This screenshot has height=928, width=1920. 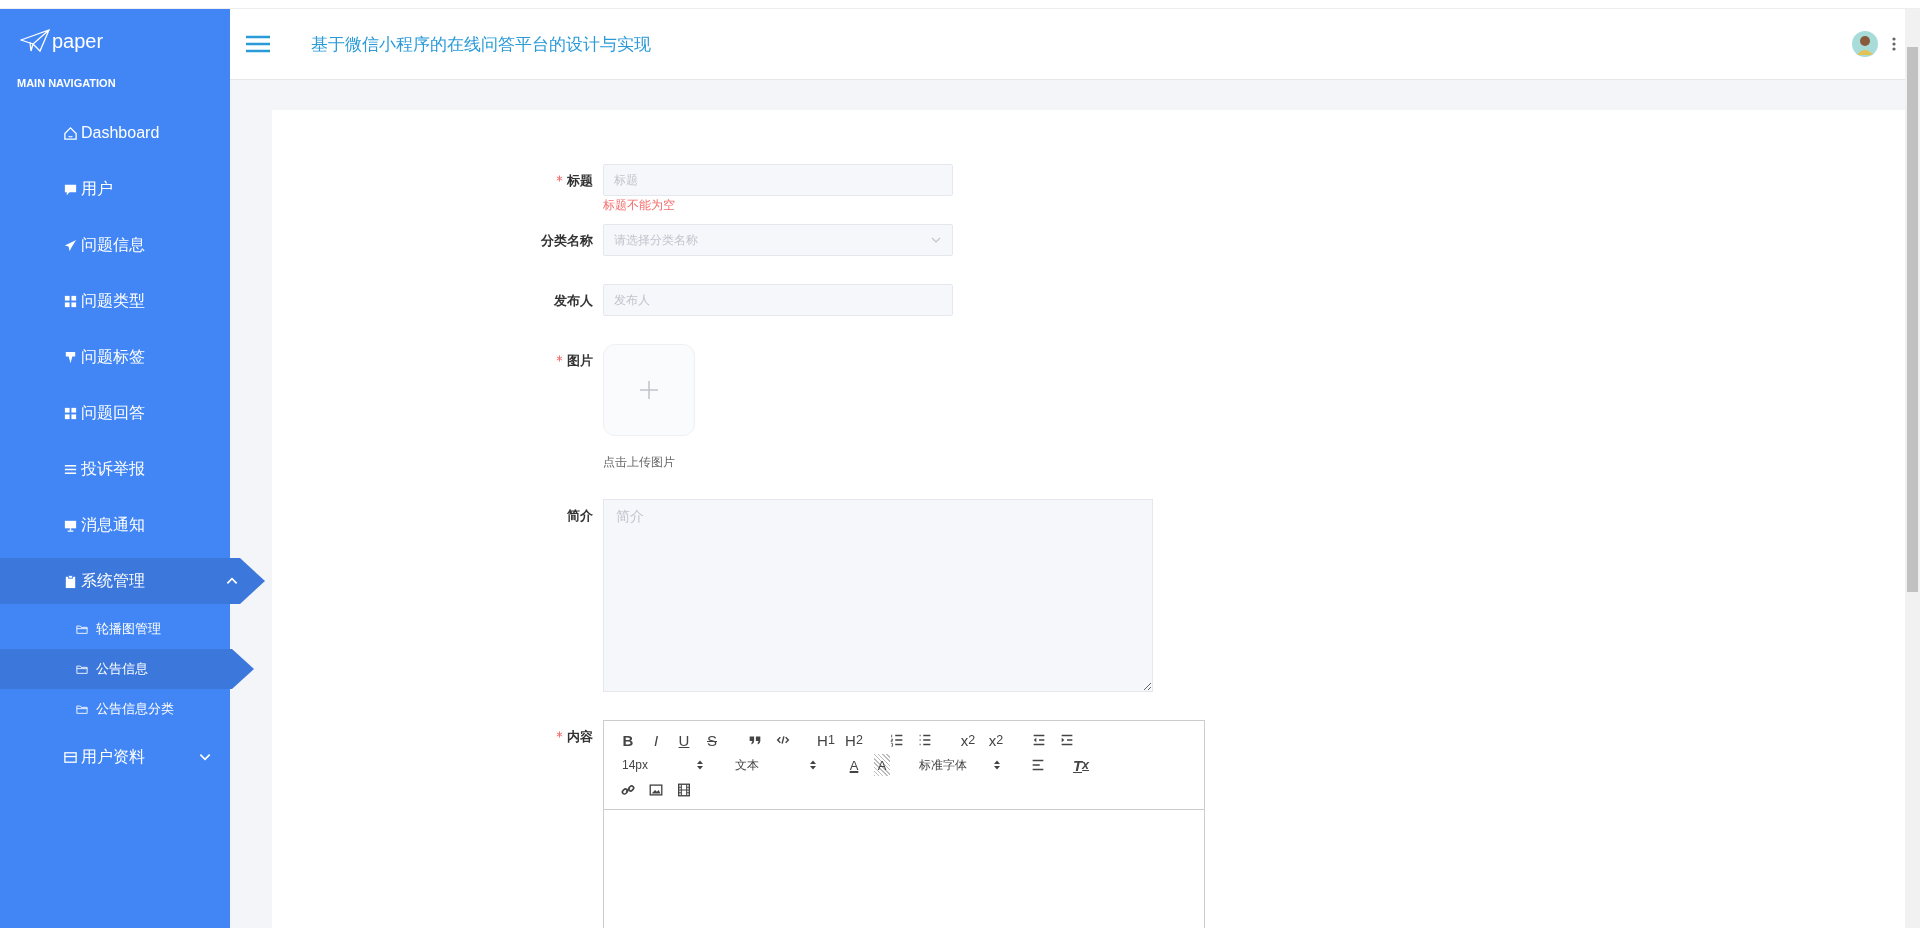 I want to click on nav-heading: MAIN NAVIGATION, so click(x=66, y=83).